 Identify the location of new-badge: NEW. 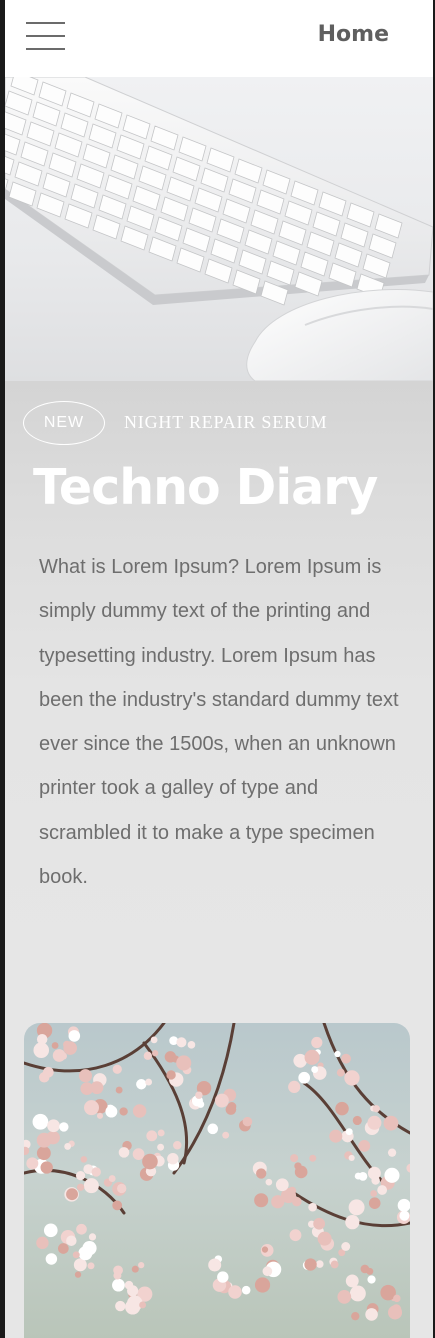
(64, 423).